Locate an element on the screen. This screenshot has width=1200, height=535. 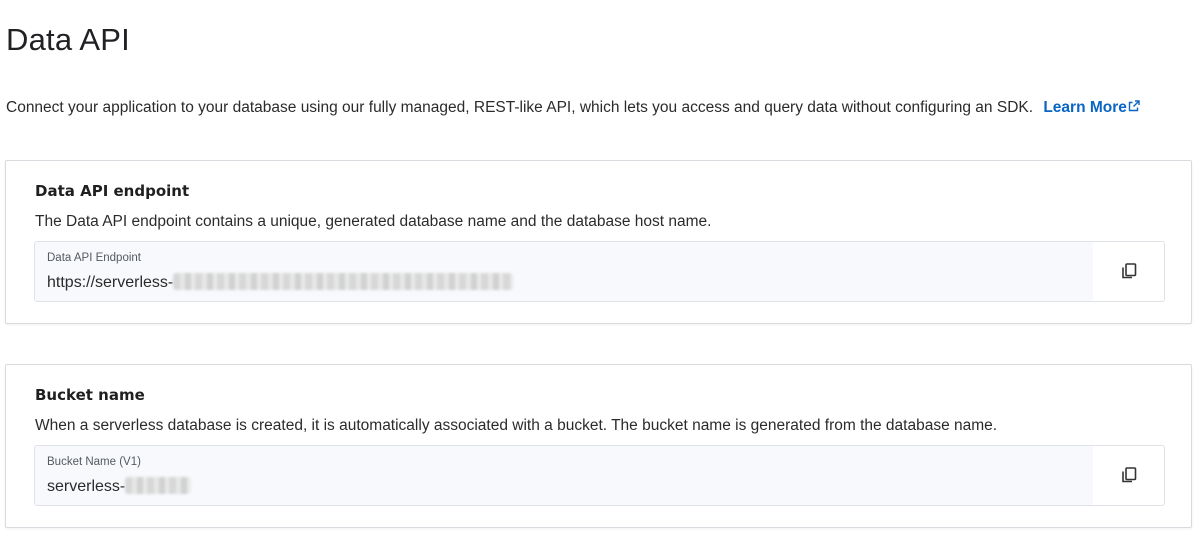
copy-endpoint-button is located at coordinates (1129, 272).